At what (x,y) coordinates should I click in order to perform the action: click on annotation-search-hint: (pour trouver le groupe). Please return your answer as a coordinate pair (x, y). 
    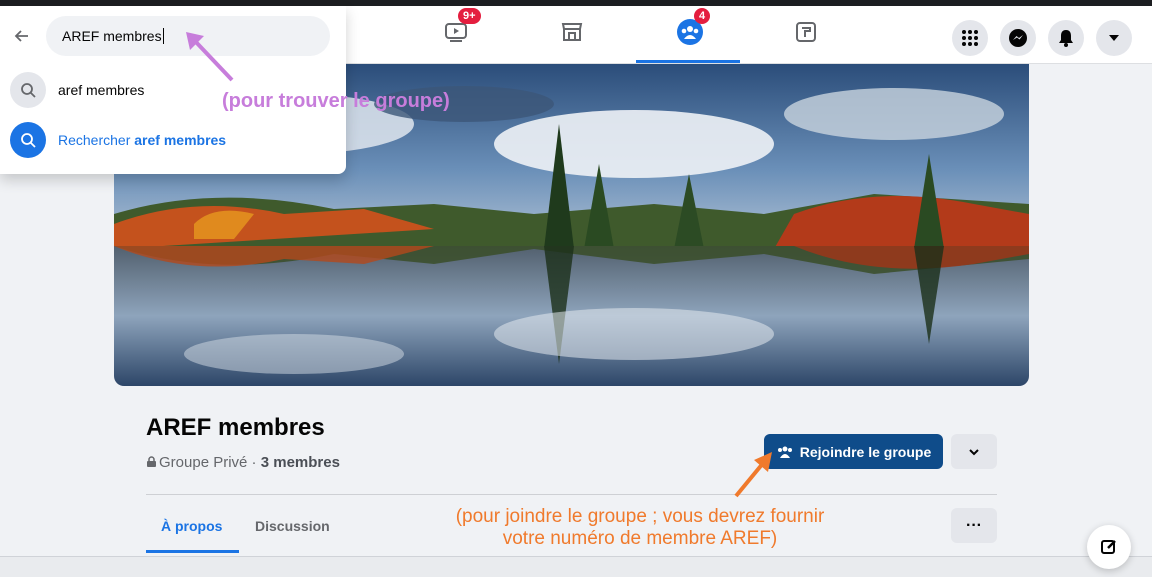
    Looking at the image, I should click on (336, 101).